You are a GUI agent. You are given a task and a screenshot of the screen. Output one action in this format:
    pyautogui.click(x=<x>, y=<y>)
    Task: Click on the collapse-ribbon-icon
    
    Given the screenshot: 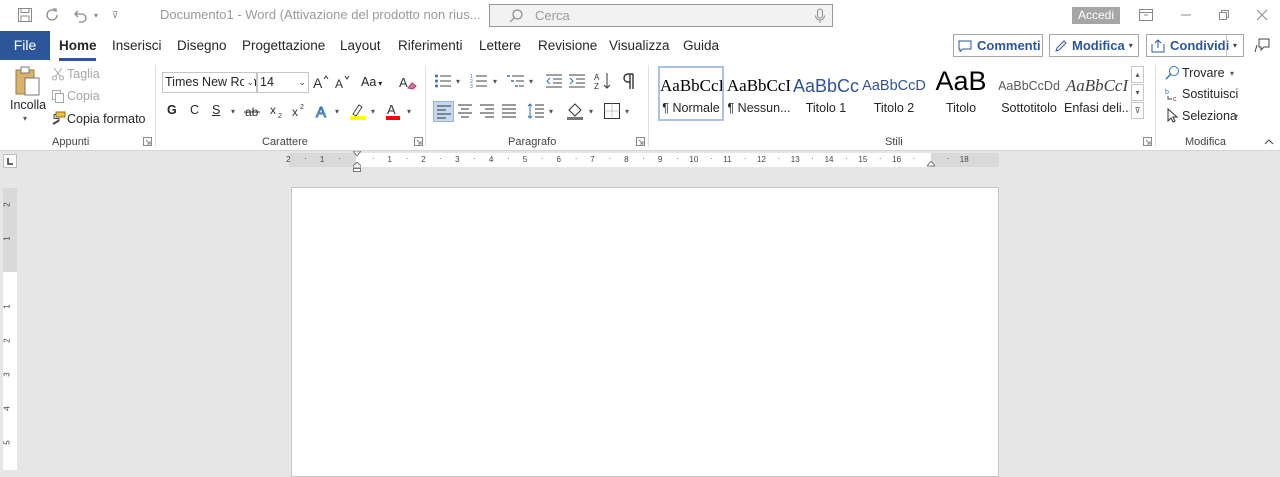 What is the action you would take?
    pyautogui.click(x=1269, y=141)
    